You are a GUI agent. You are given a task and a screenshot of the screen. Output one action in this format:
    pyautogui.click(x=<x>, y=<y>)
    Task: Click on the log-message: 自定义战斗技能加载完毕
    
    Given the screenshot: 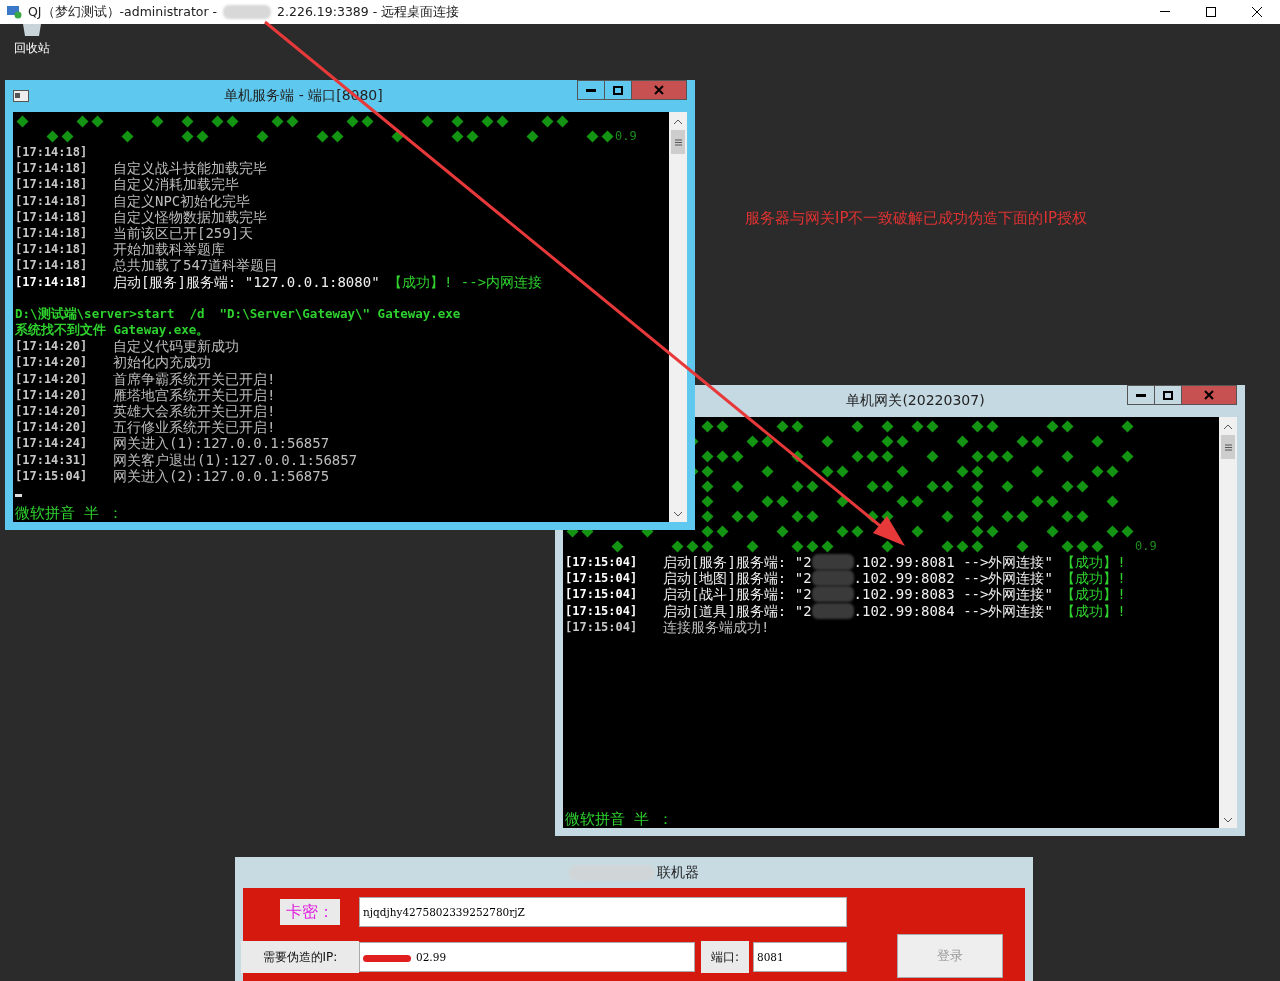 What is the action you would take?
    pyautogui.click(x=190, y=168)
    